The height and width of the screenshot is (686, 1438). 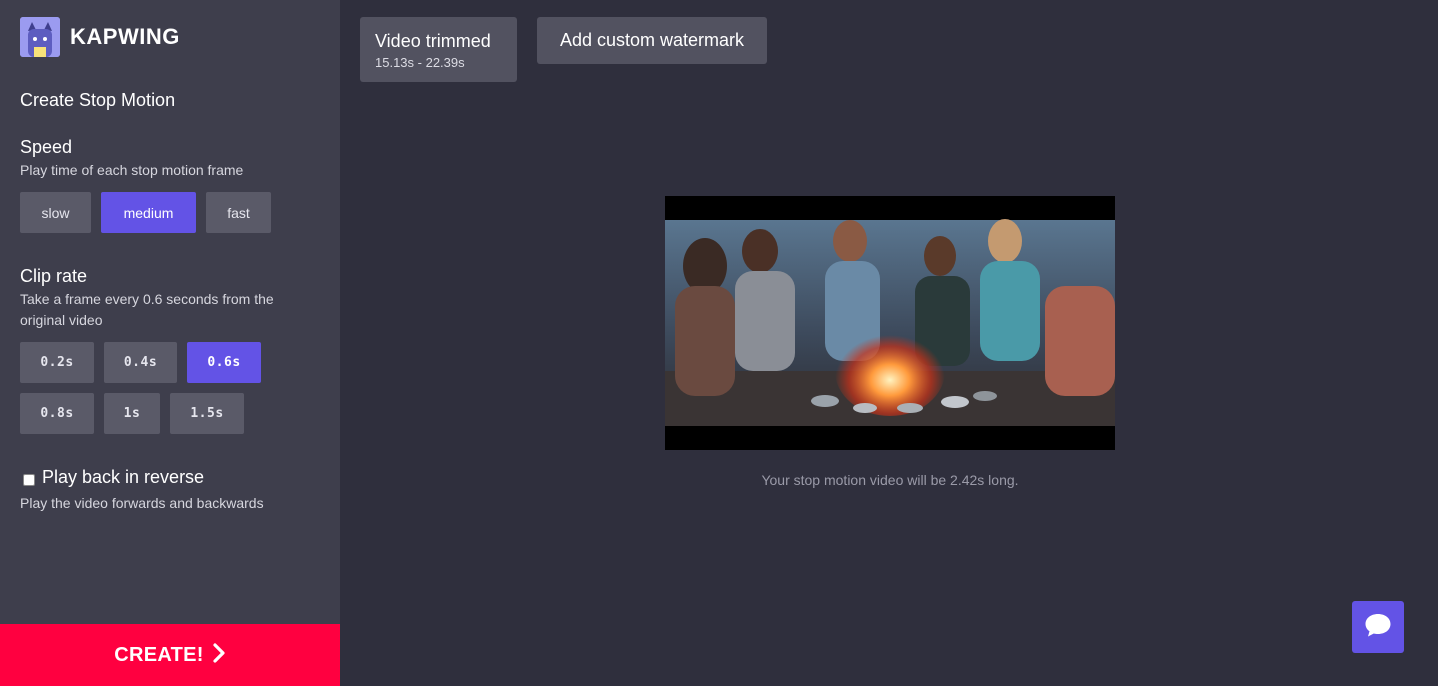 I want to click on chat-button, so click(x=1378, y=627).